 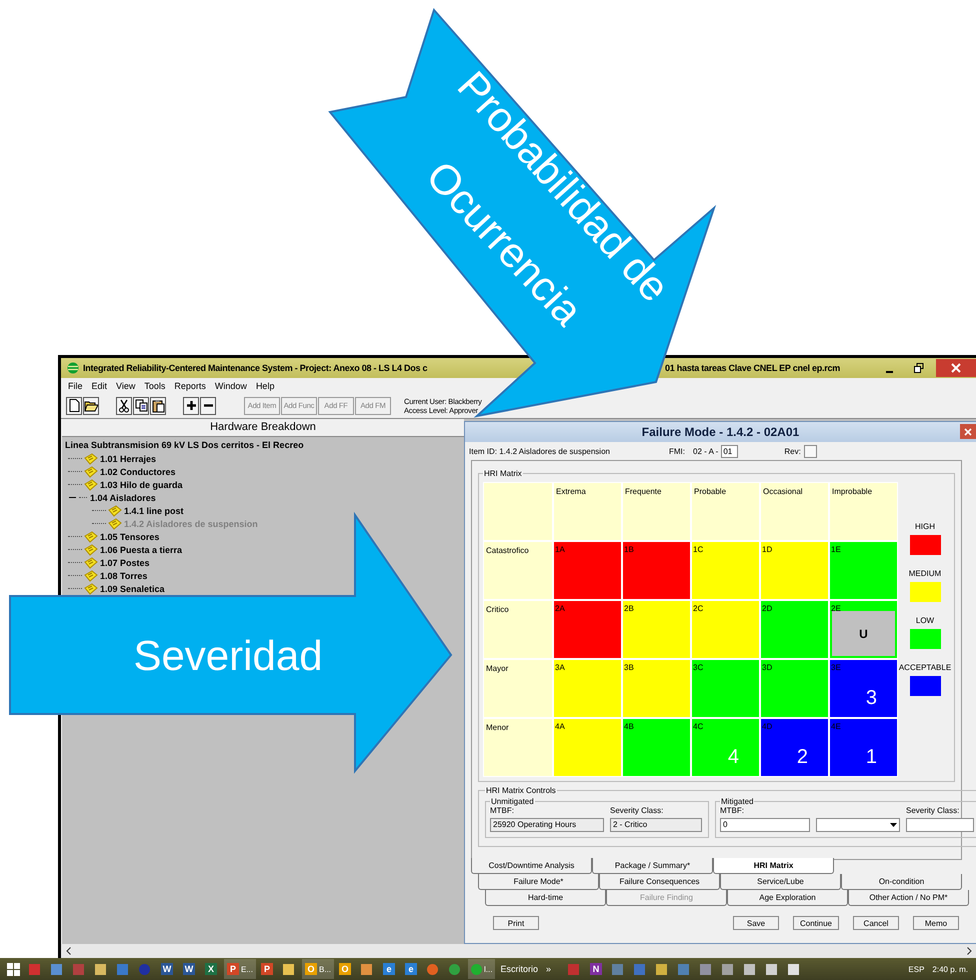 I want to click on matrix-cell: 4A, so click(x=587, y=747).